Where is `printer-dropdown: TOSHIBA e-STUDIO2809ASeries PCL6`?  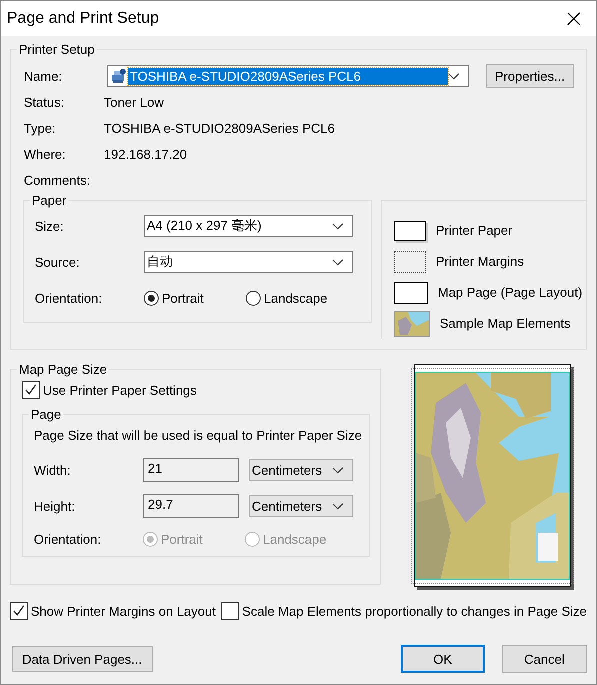
printer-dropdown: TOSHIBA e-STUDIO2809ASeries PCL6 is located at coordinates (288, 76).